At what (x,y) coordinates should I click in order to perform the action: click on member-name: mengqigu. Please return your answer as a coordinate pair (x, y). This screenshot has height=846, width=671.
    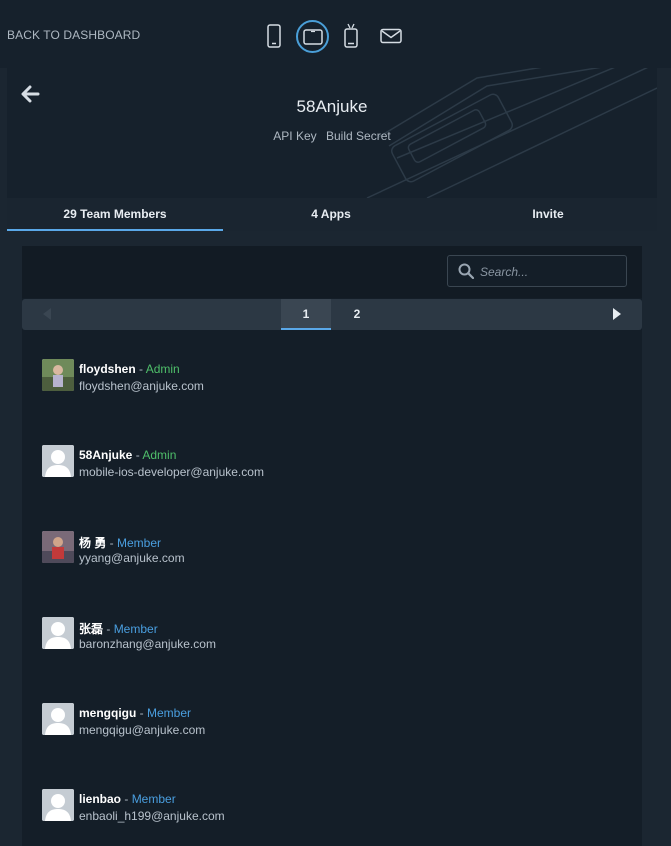
    Looking at the image, I should click on (107, 713).